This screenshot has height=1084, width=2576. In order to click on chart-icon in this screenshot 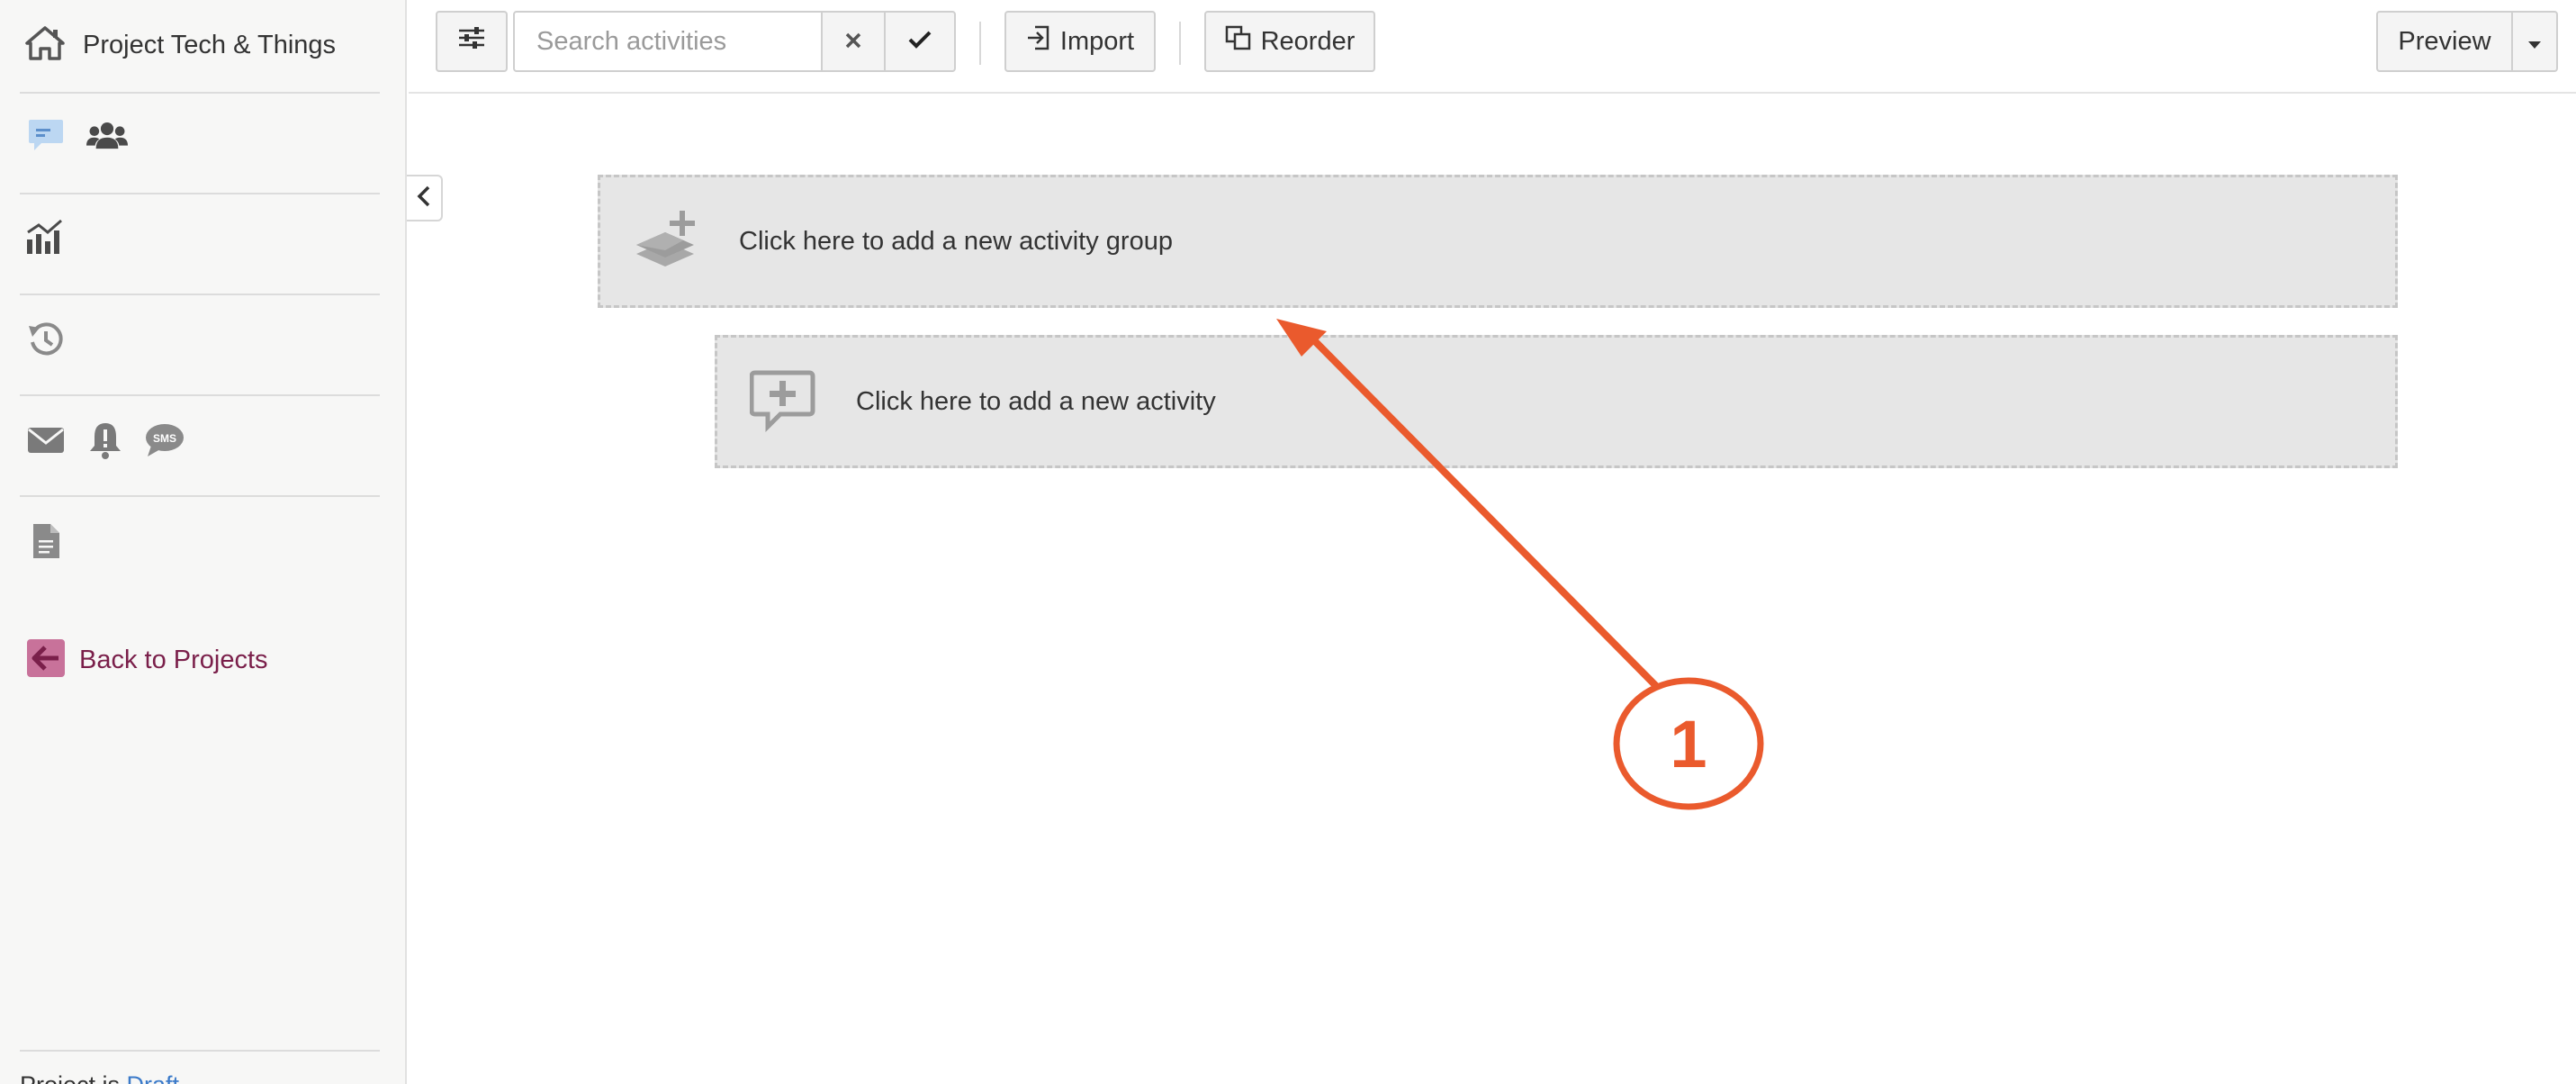, I will do `click(46, 237)`.